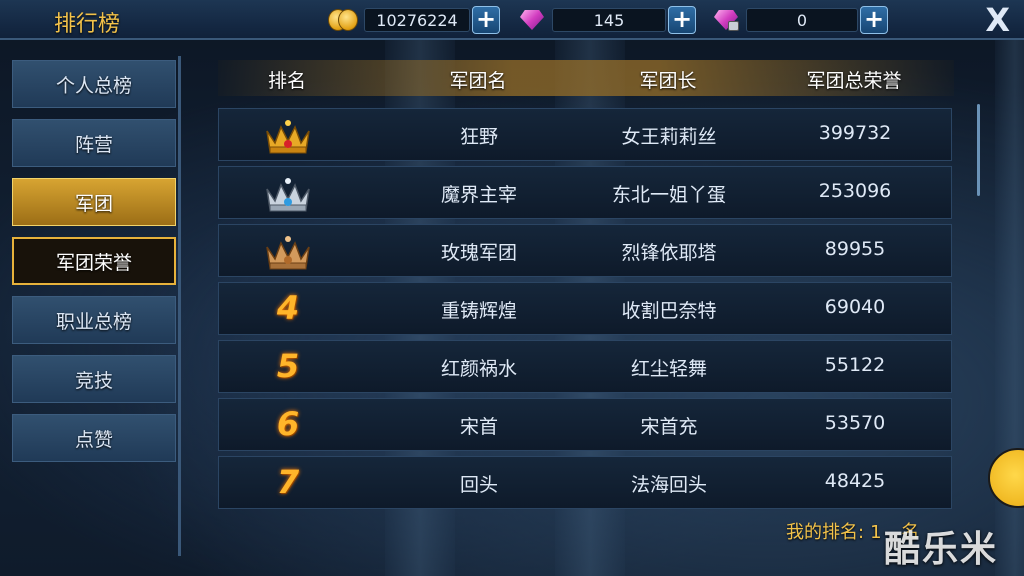  Describe the element at coordinates (585, 308) in the screenshot. I see `table-row: 4 重铸辉煌 收割巴奈特 69040` at that location.